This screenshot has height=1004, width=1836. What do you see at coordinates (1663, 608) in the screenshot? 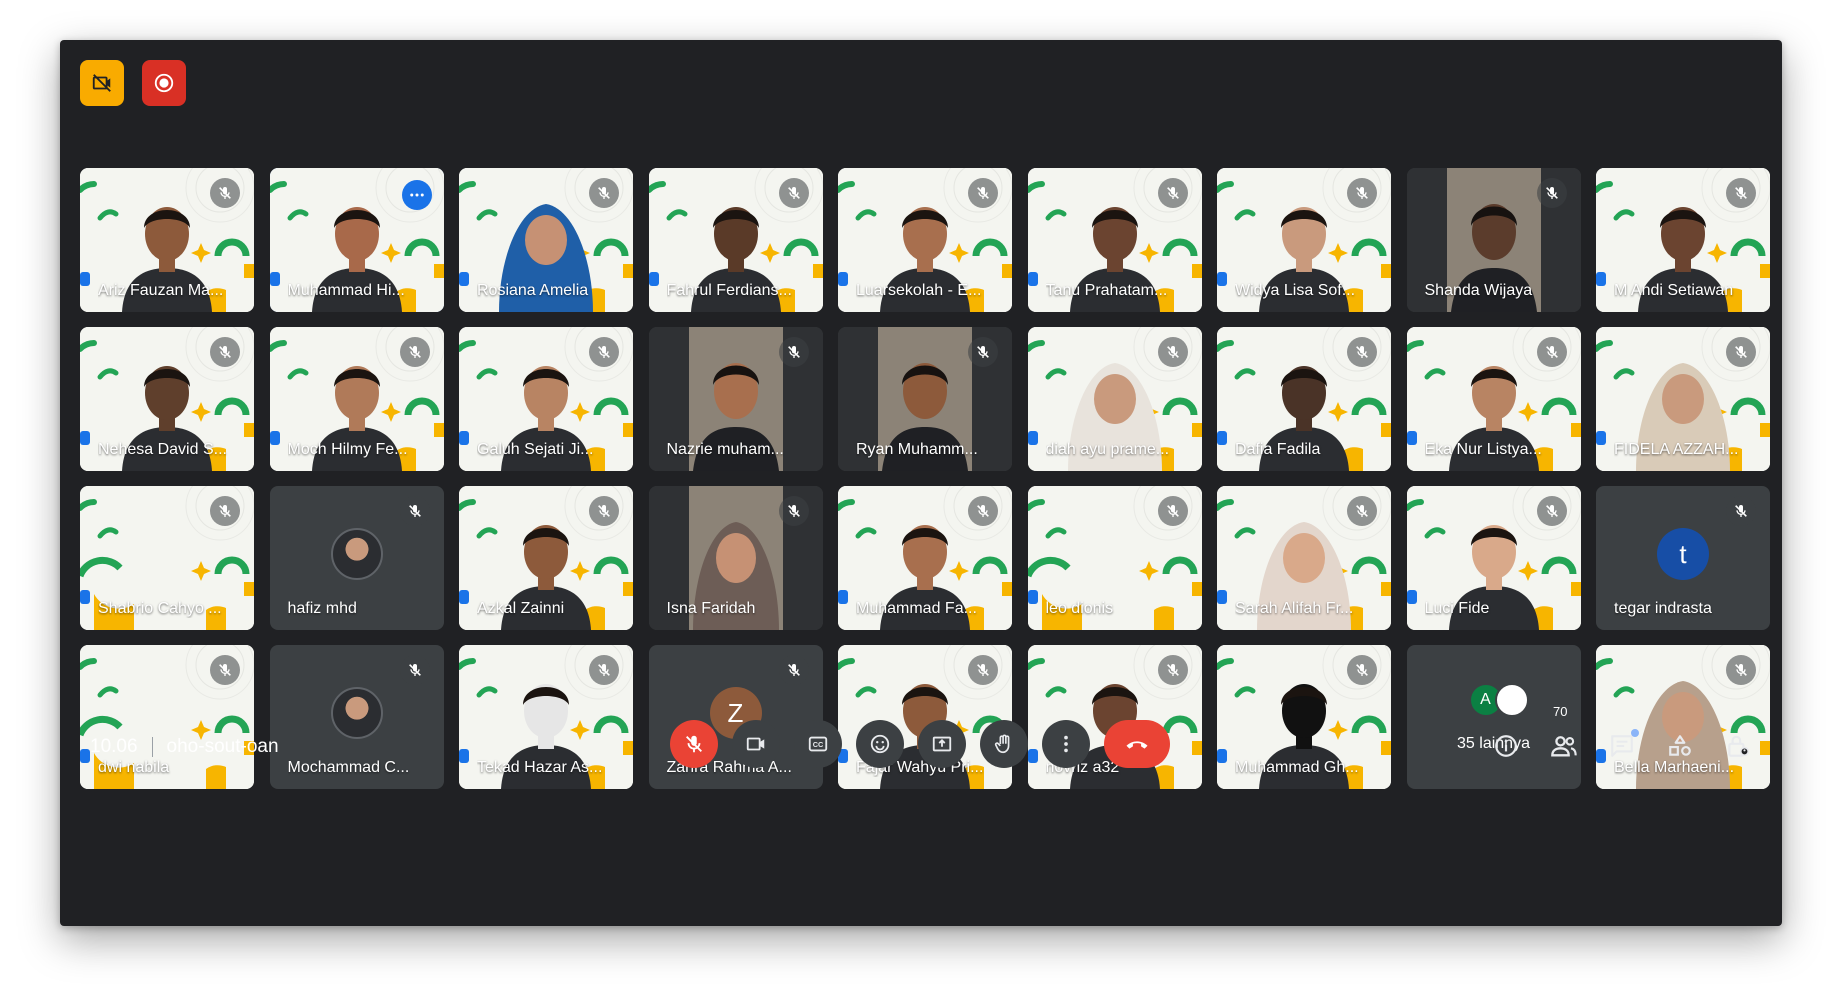
I see `participant-name: tegar indrasta` at bounding box center [1663, 608].